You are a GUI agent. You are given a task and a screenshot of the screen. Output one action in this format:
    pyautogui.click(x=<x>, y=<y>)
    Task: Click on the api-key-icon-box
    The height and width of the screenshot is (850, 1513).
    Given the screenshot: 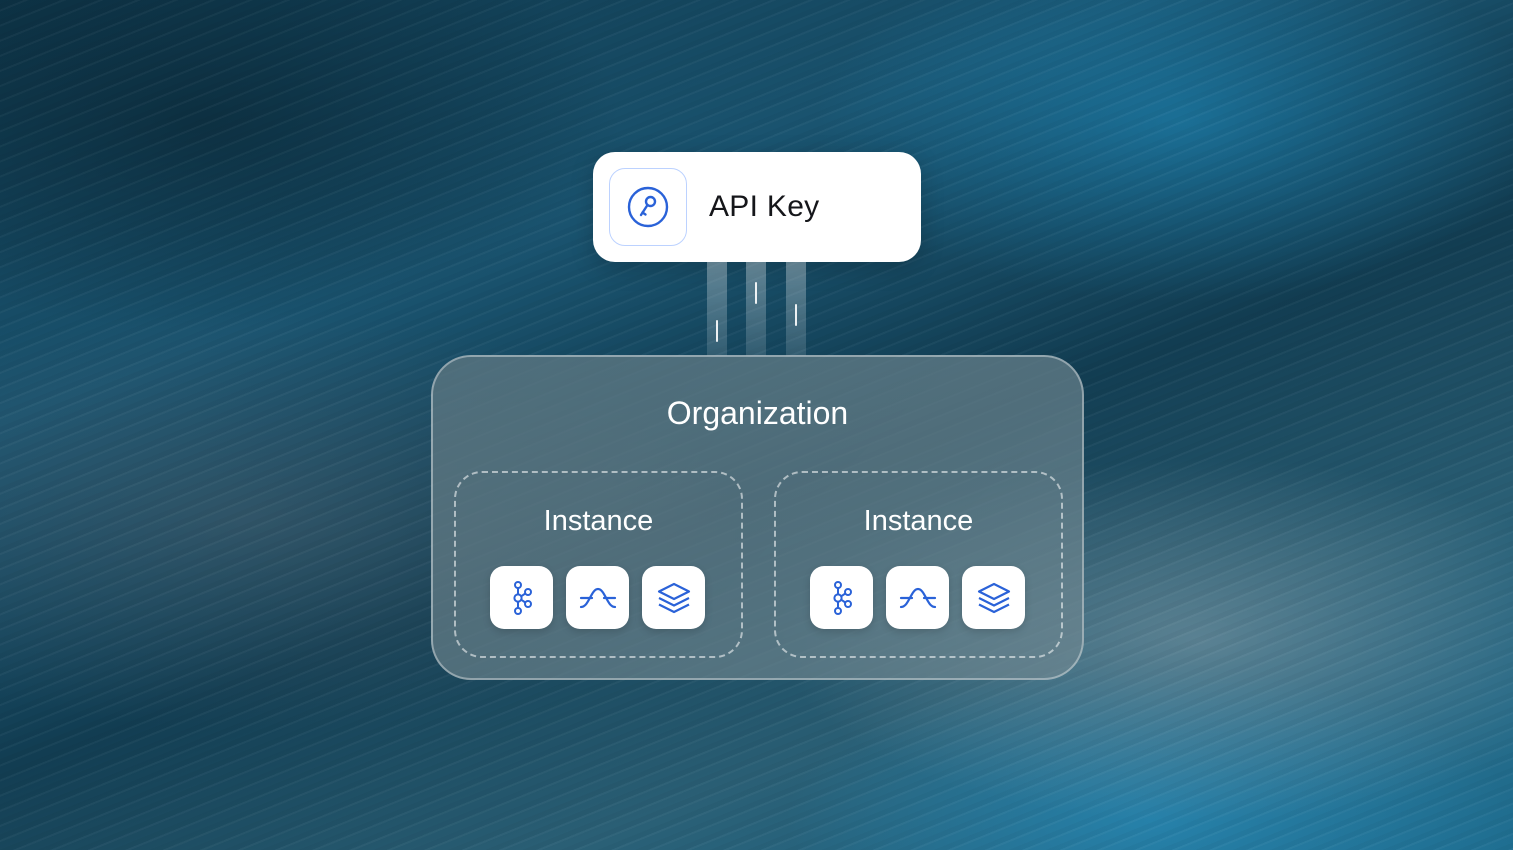 What is the action you would take?
    pyautogui.click(x=648, y=207)
    